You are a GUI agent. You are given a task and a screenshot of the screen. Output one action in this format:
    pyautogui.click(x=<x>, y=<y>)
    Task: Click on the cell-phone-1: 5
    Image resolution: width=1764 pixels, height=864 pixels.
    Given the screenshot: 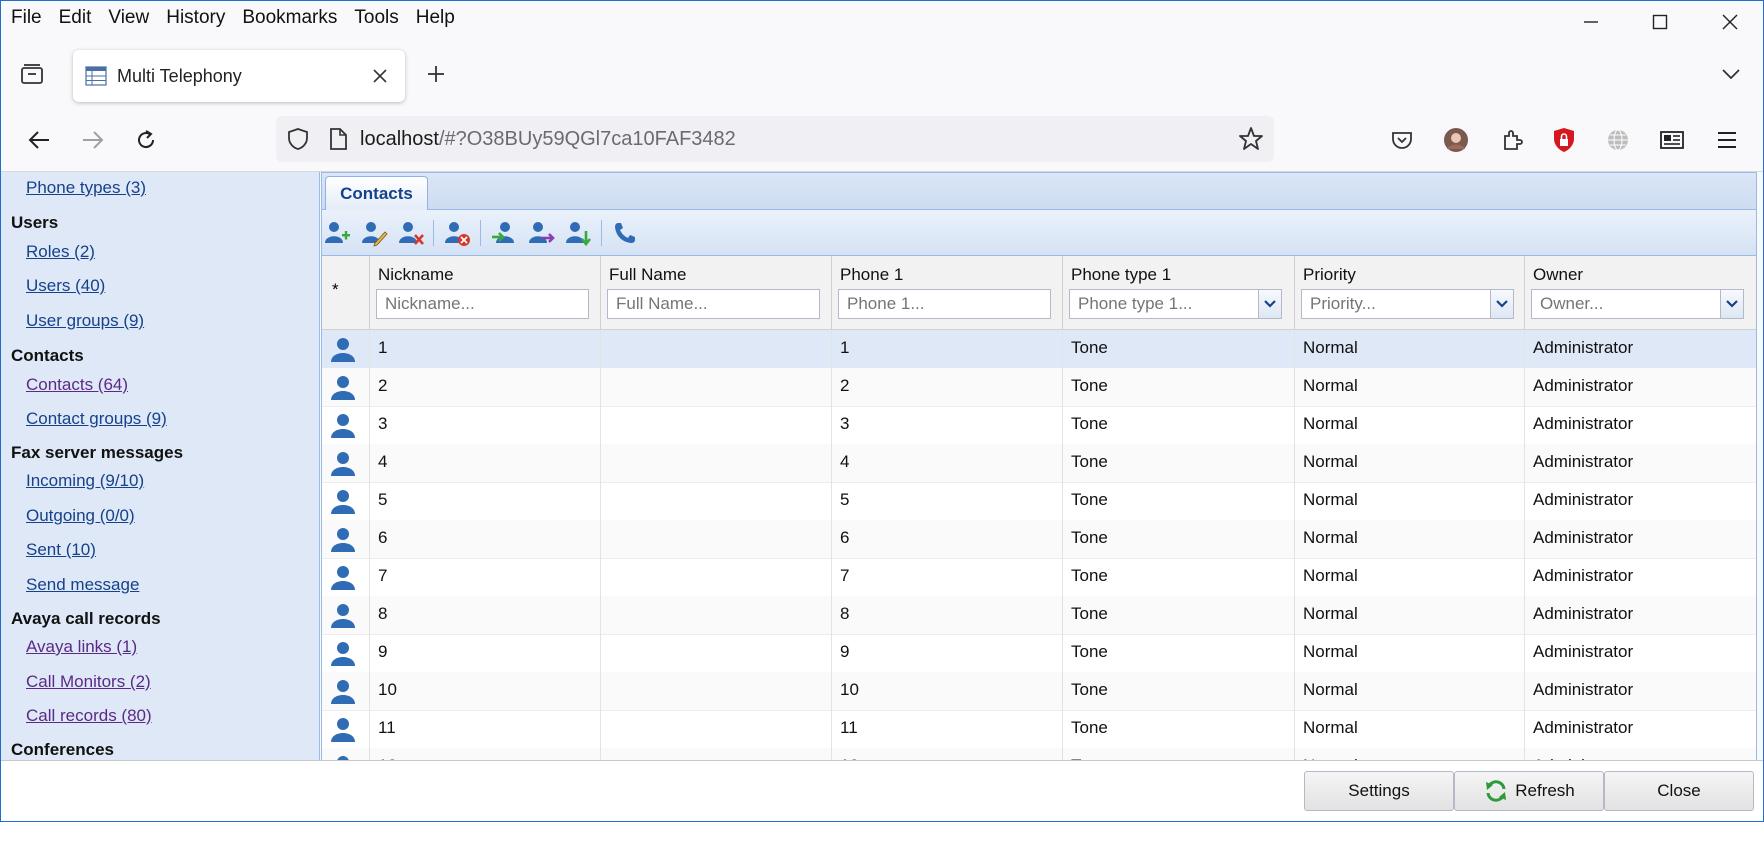 What is the action you would take?
    pyautogui.click(x=946, y=501)
    